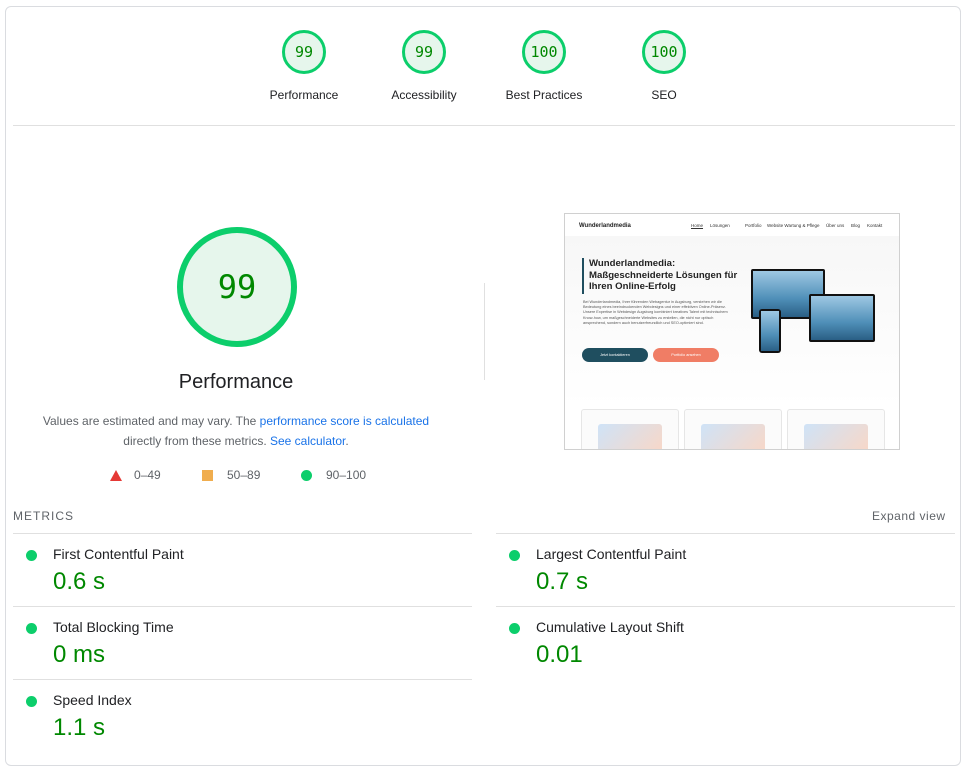  What do you see at coordinates (583, 276) in the screenshot?
I see `headline-accent-bar` at bounding box center [583, 276].